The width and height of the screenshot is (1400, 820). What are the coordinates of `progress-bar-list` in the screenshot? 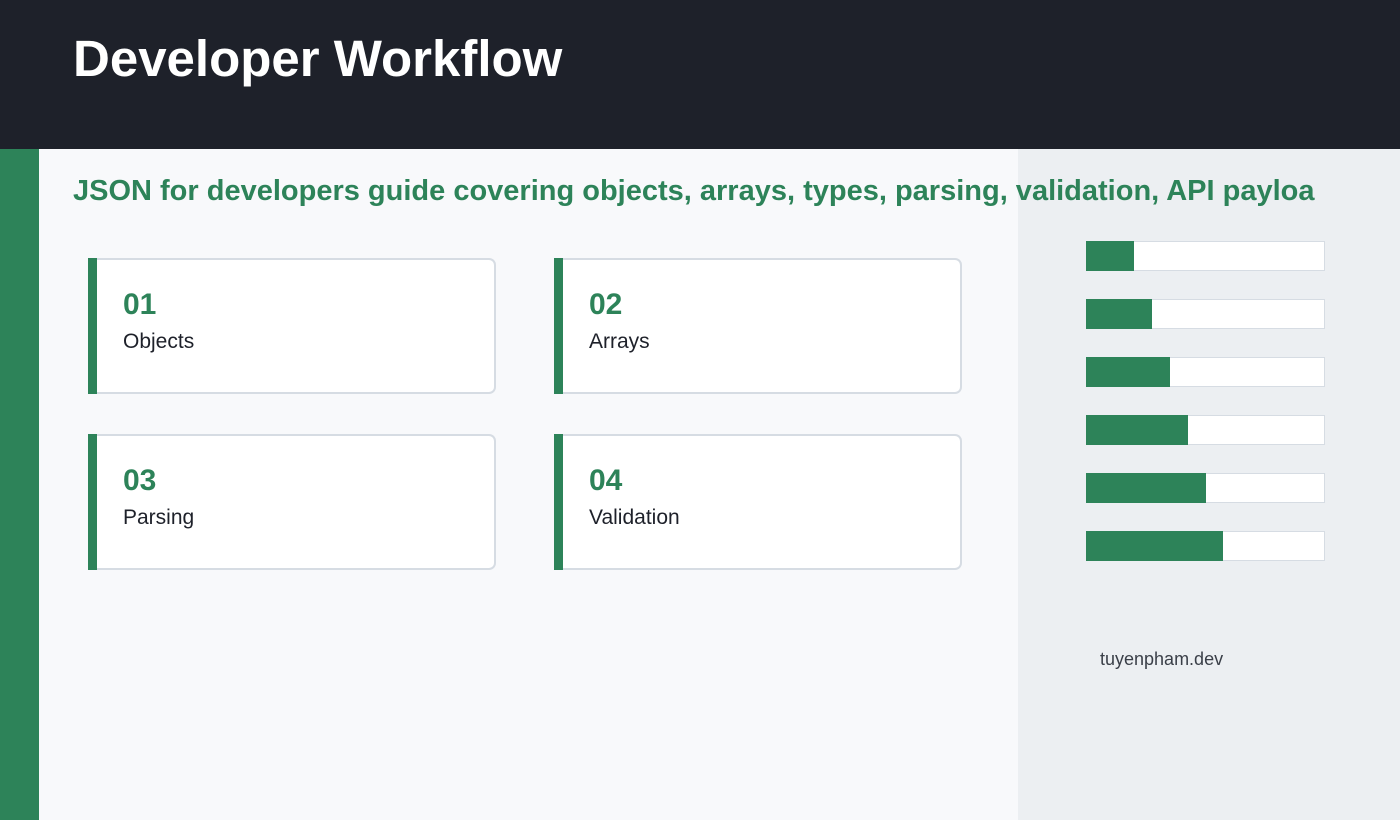 It's located at (1205, 415).